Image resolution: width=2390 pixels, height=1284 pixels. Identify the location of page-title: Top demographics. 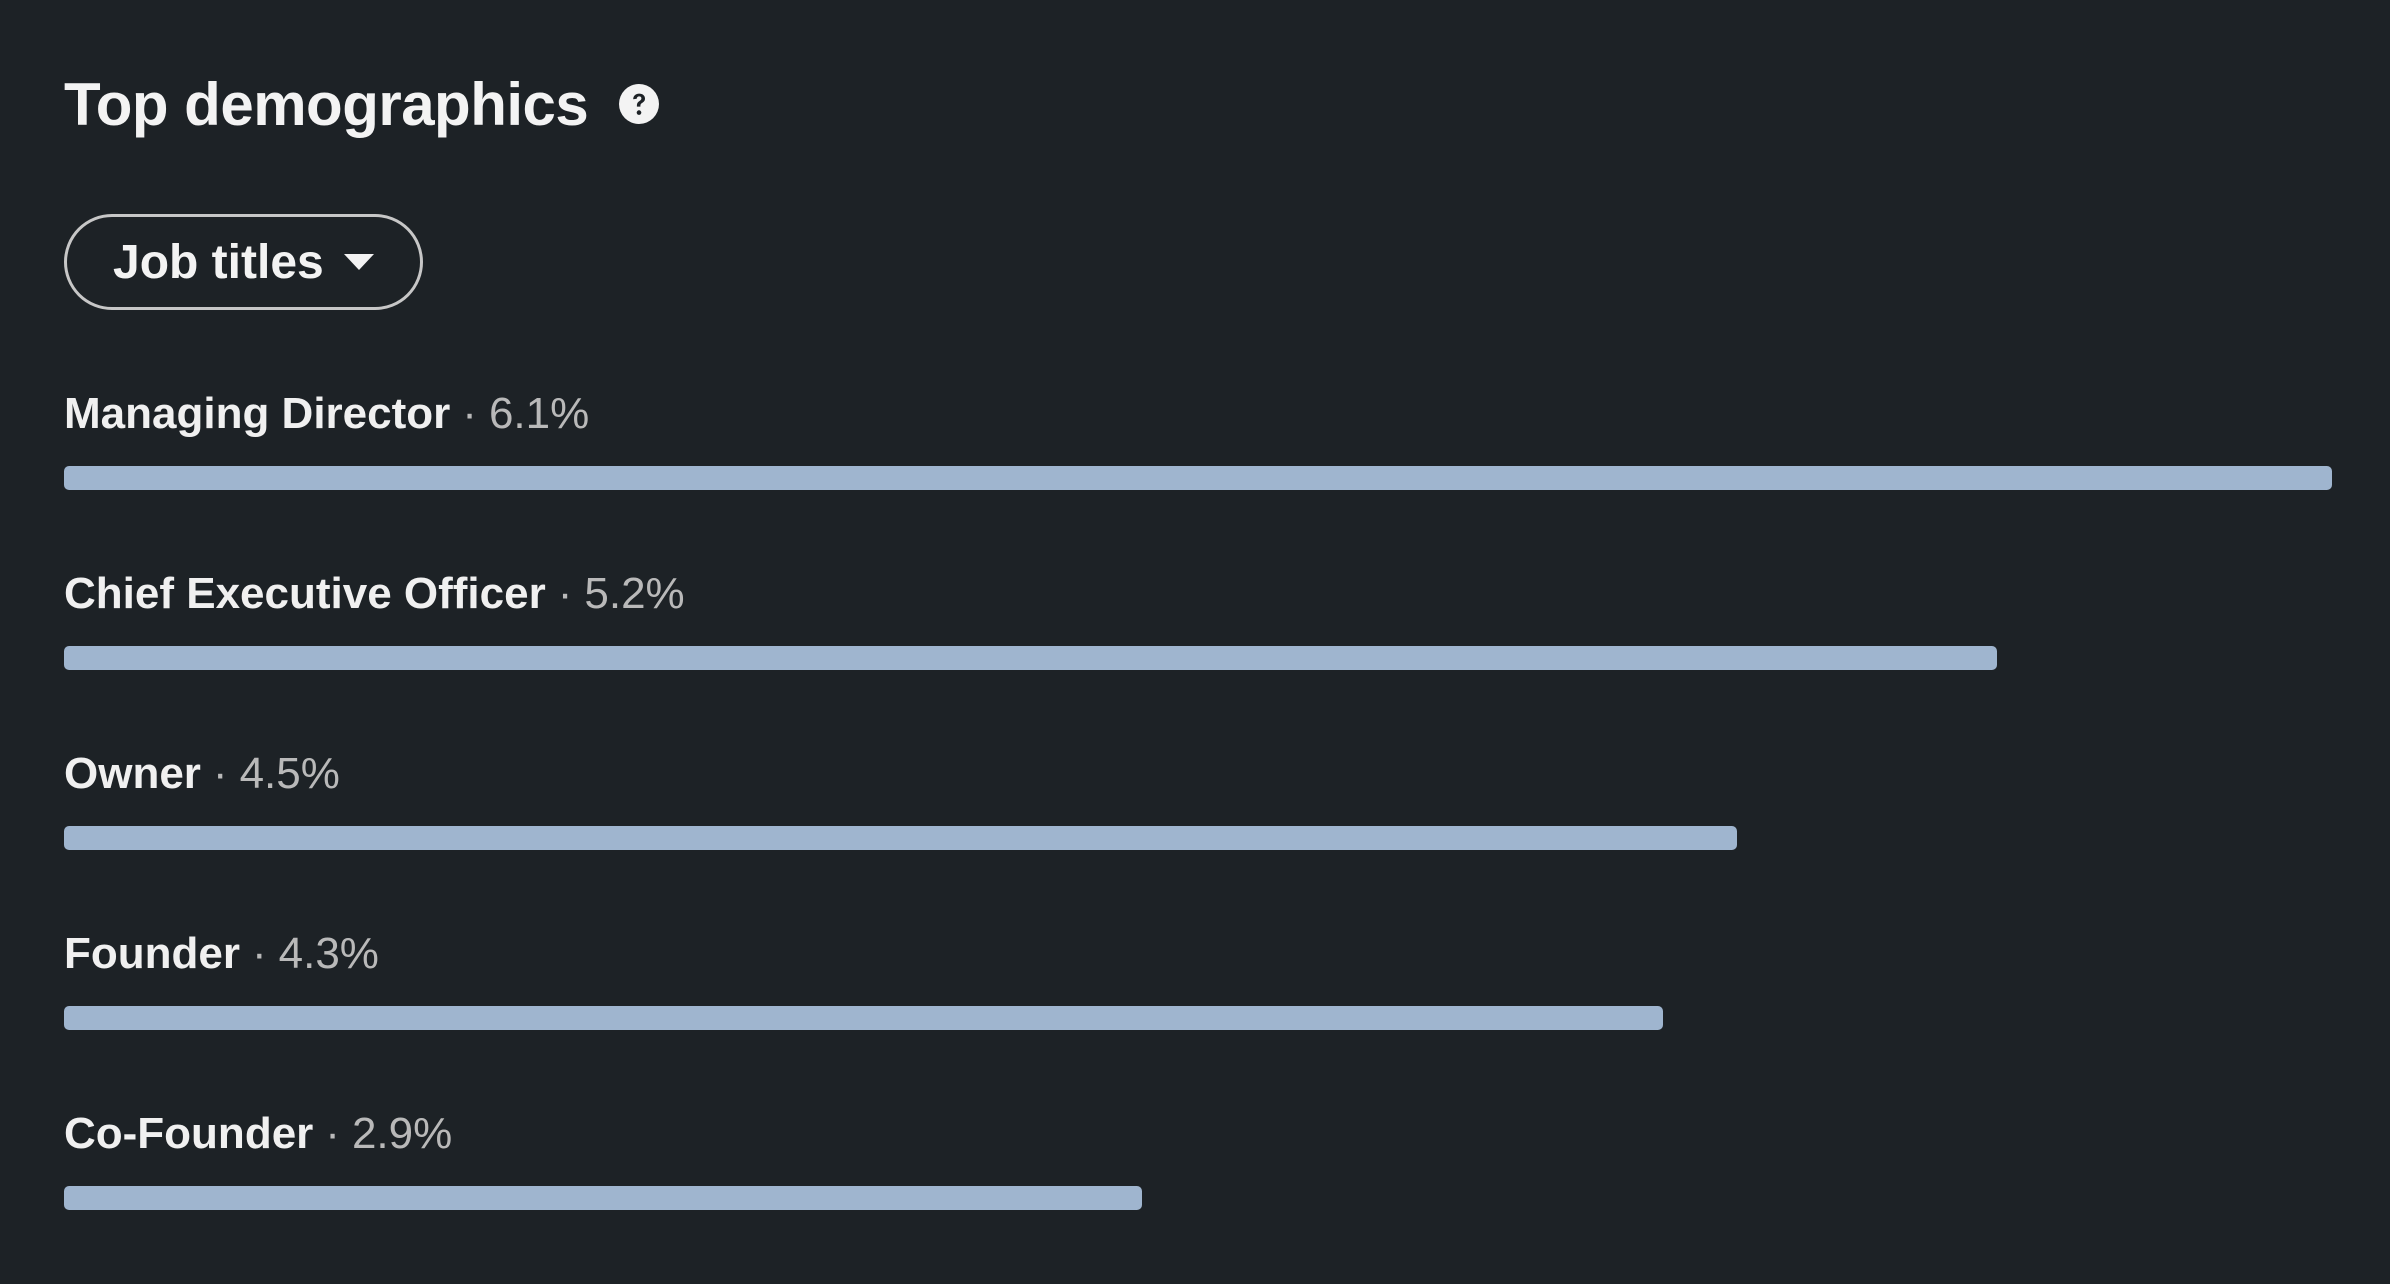
(326, 104).